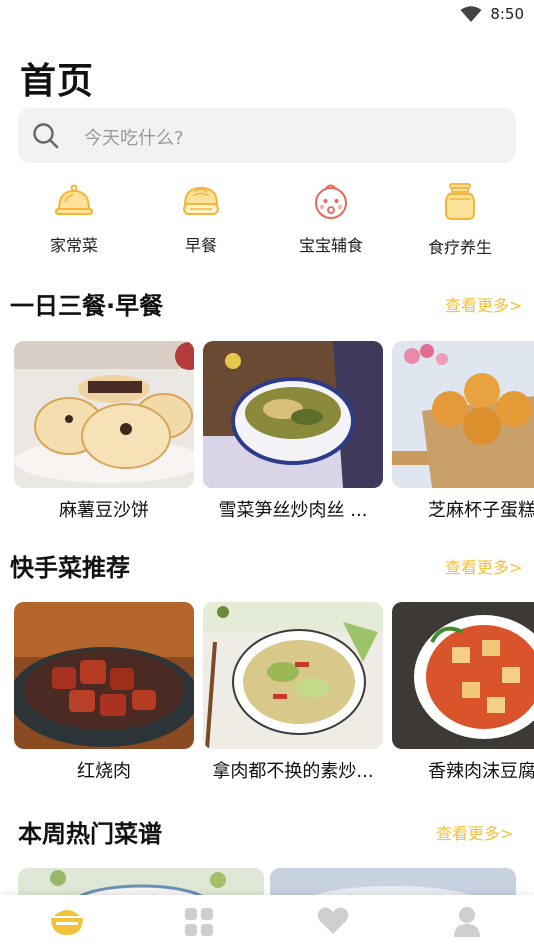  I want to click on heart-icon, so click(333, 920).